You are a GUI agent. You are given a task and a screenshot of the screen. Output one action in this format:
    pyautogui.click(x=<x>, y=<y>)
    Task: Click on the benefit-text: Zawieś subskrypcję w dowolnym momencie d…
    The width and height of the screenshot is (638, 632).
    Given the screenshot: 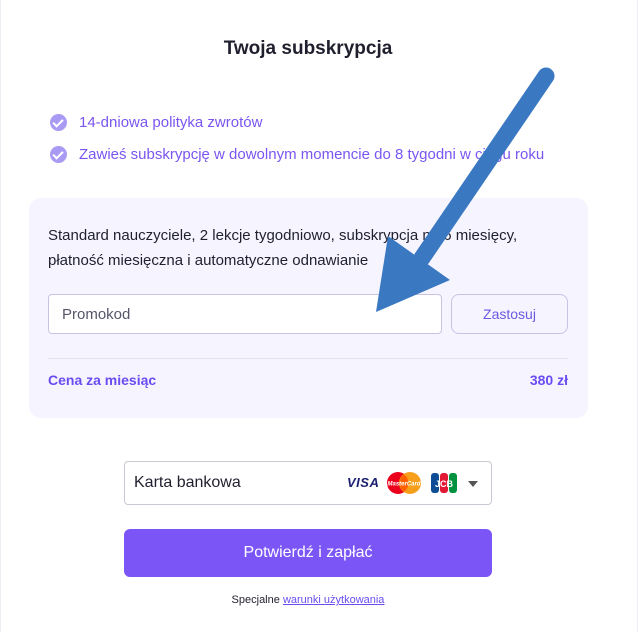 What is the action you would take?
    pyautogui.click(x=312, y=154)
    